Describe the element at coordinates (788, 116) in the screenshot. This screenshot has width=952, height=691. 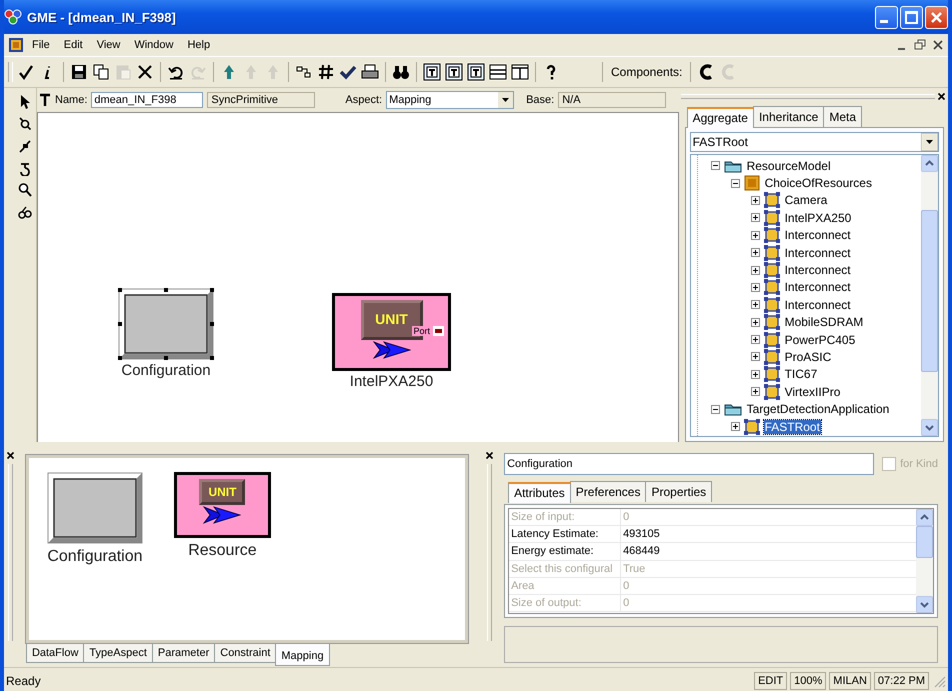
I see `browser-tab: Inheritance` at that location.